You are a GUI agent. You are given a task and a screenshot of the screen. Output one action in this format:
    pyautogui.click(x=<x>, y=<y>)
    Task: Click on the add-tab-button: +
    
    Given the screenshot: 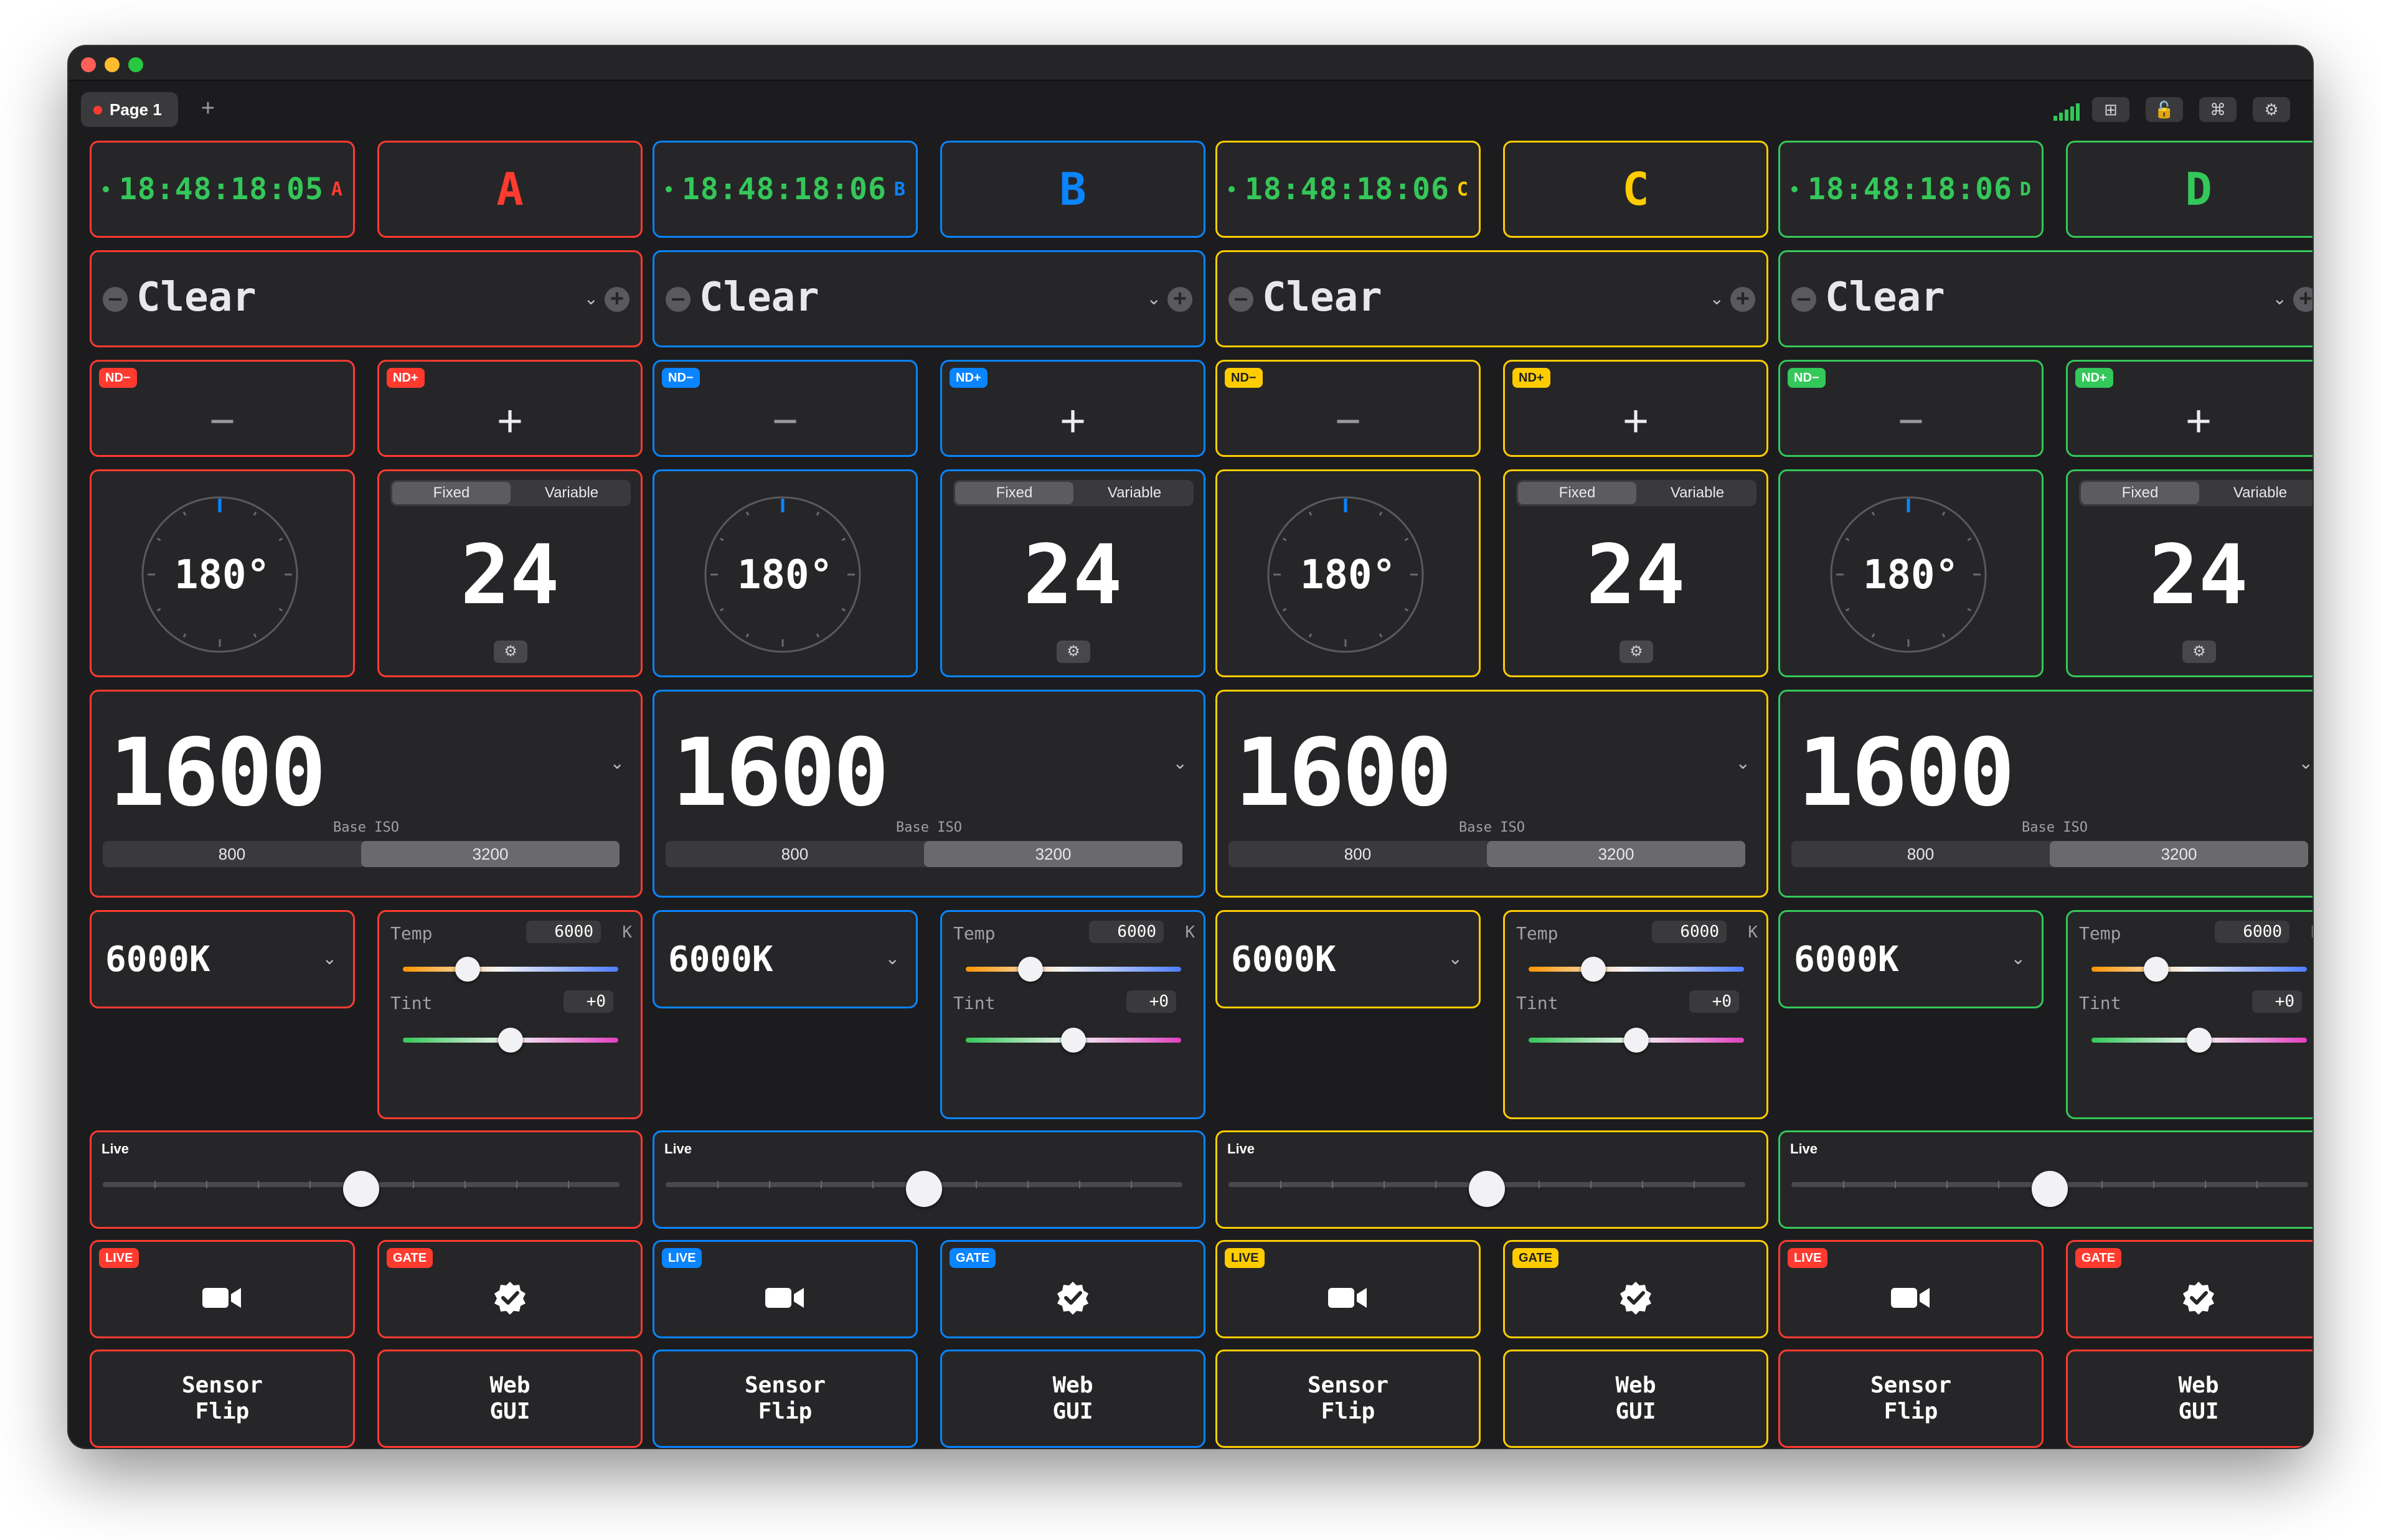 What is the action you would take?
    pyautogui.click(x=208, y=109)
    